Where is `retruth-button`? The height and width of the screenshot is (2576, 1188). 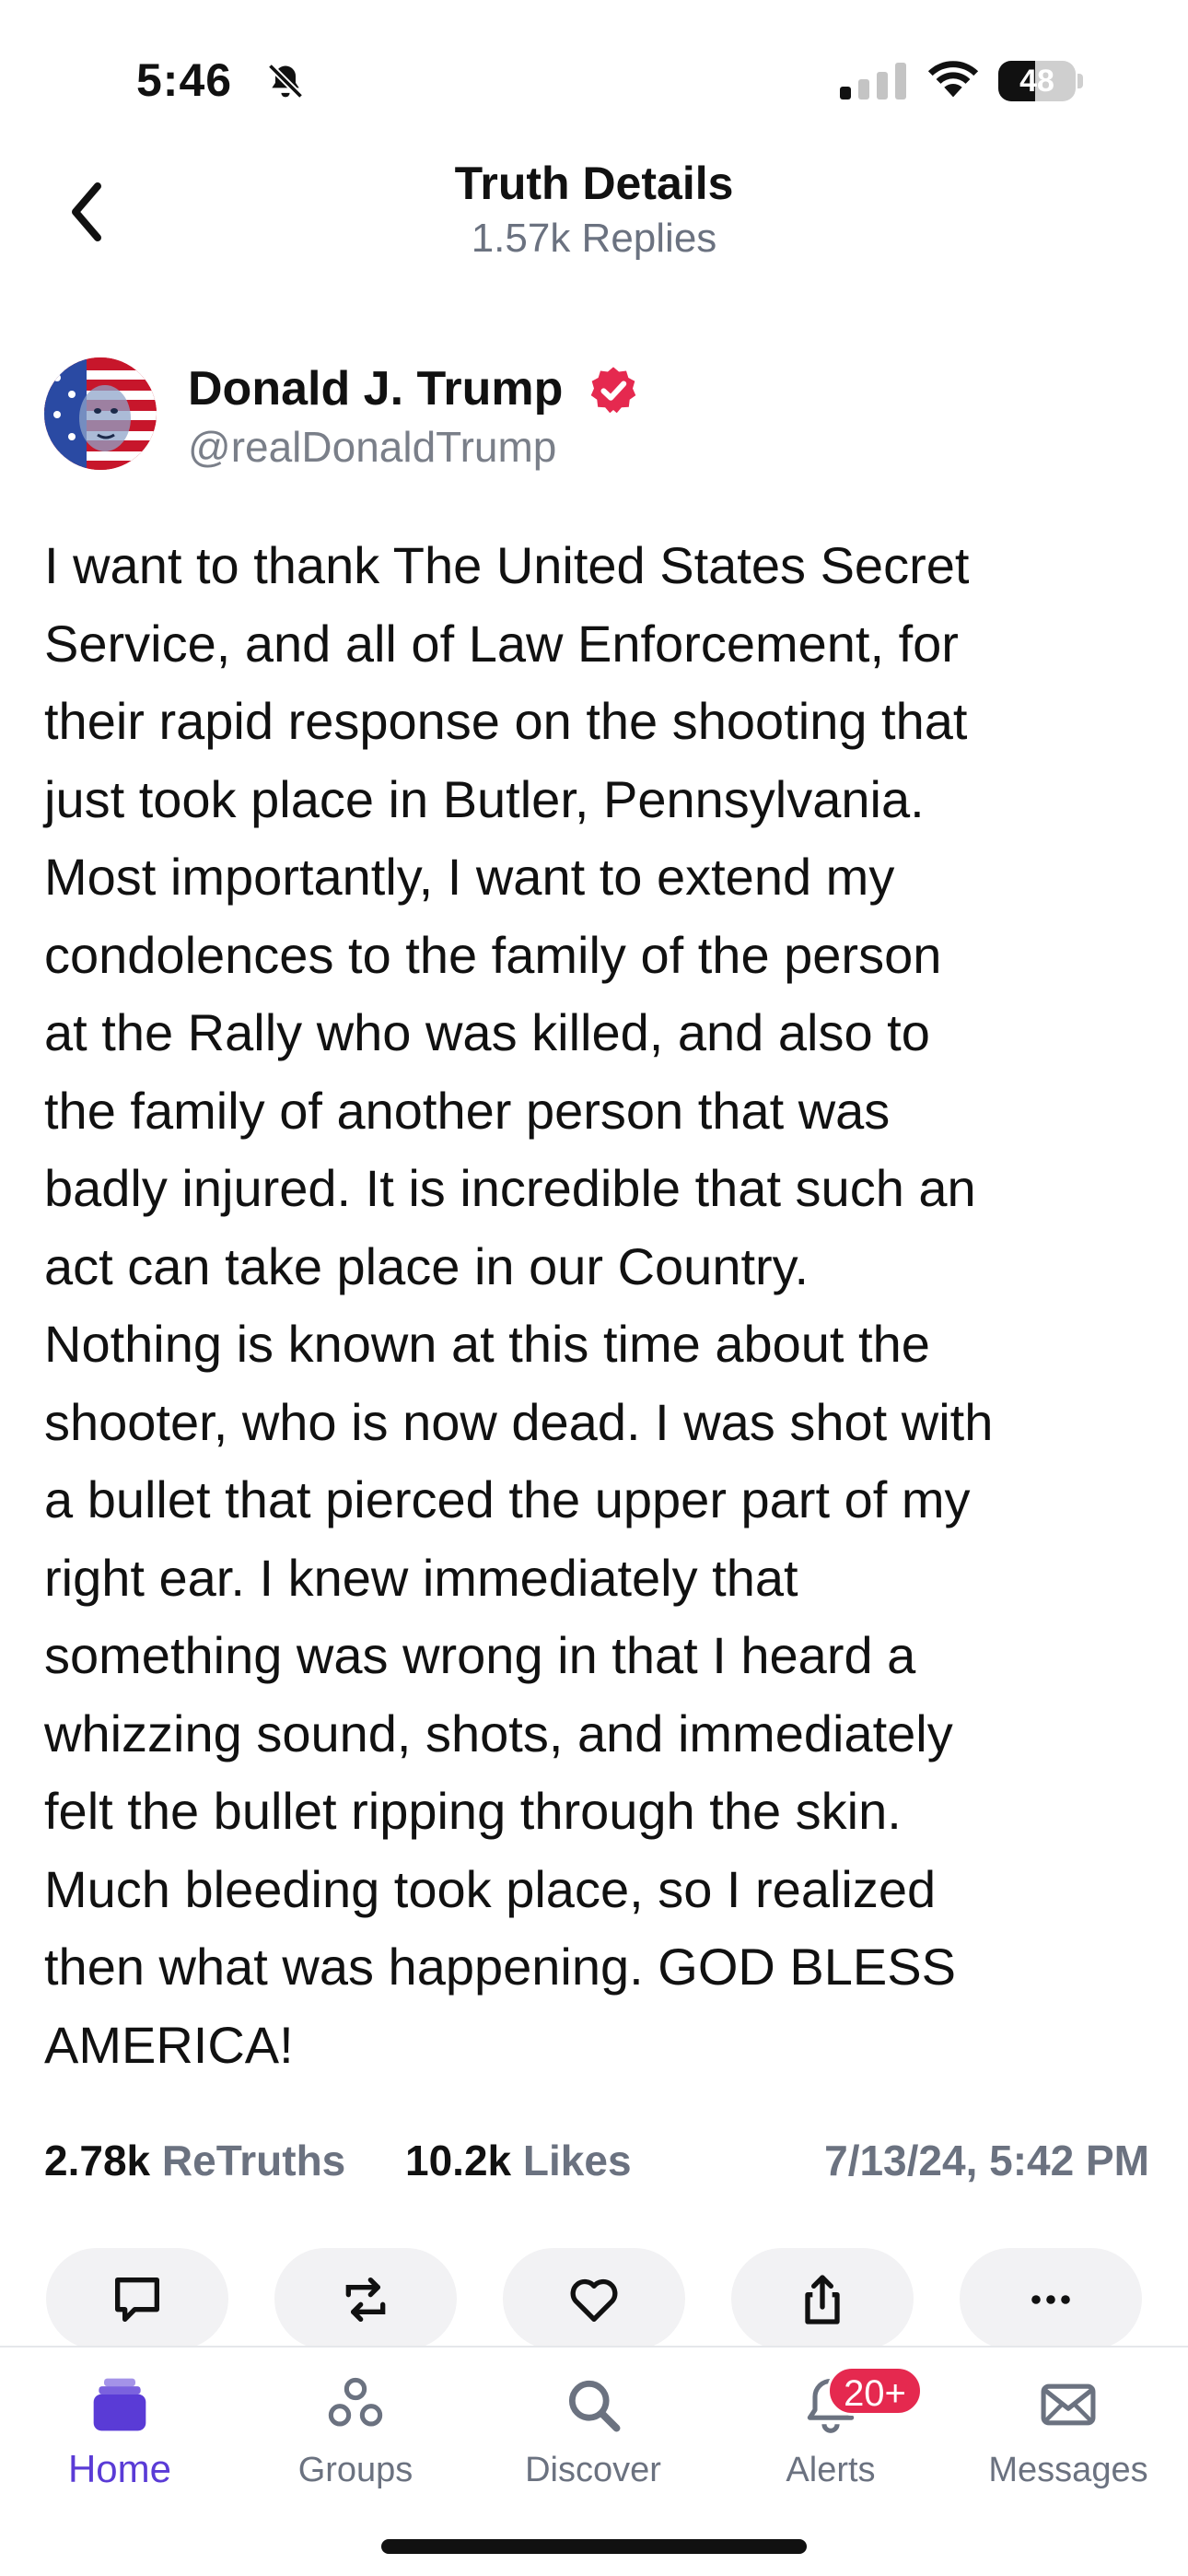 retruth-button is located at coordinates (365, 2298).